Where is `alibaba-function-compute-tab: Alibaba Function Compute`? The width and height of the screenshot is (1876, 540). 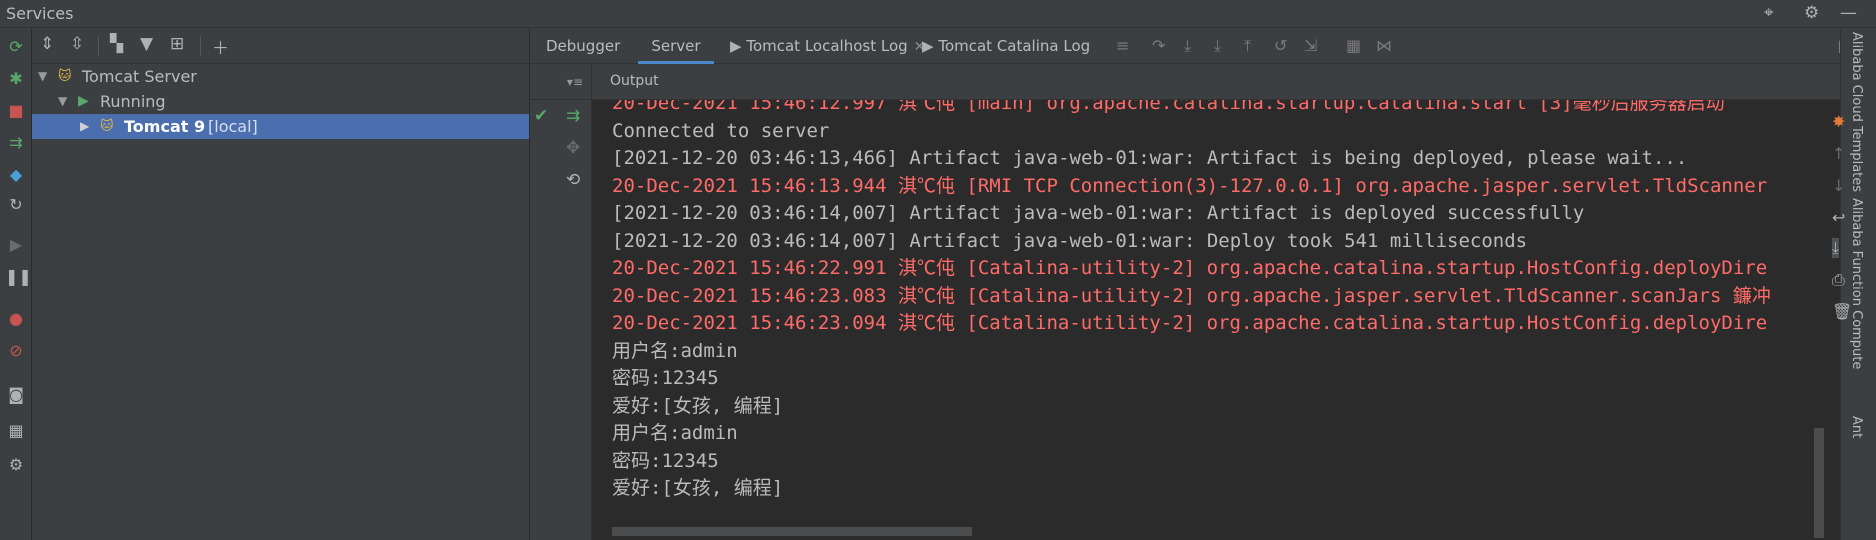 alibaba-function-compute-tab: Alibaba Function Compute is located at coordinates (1856, 283).